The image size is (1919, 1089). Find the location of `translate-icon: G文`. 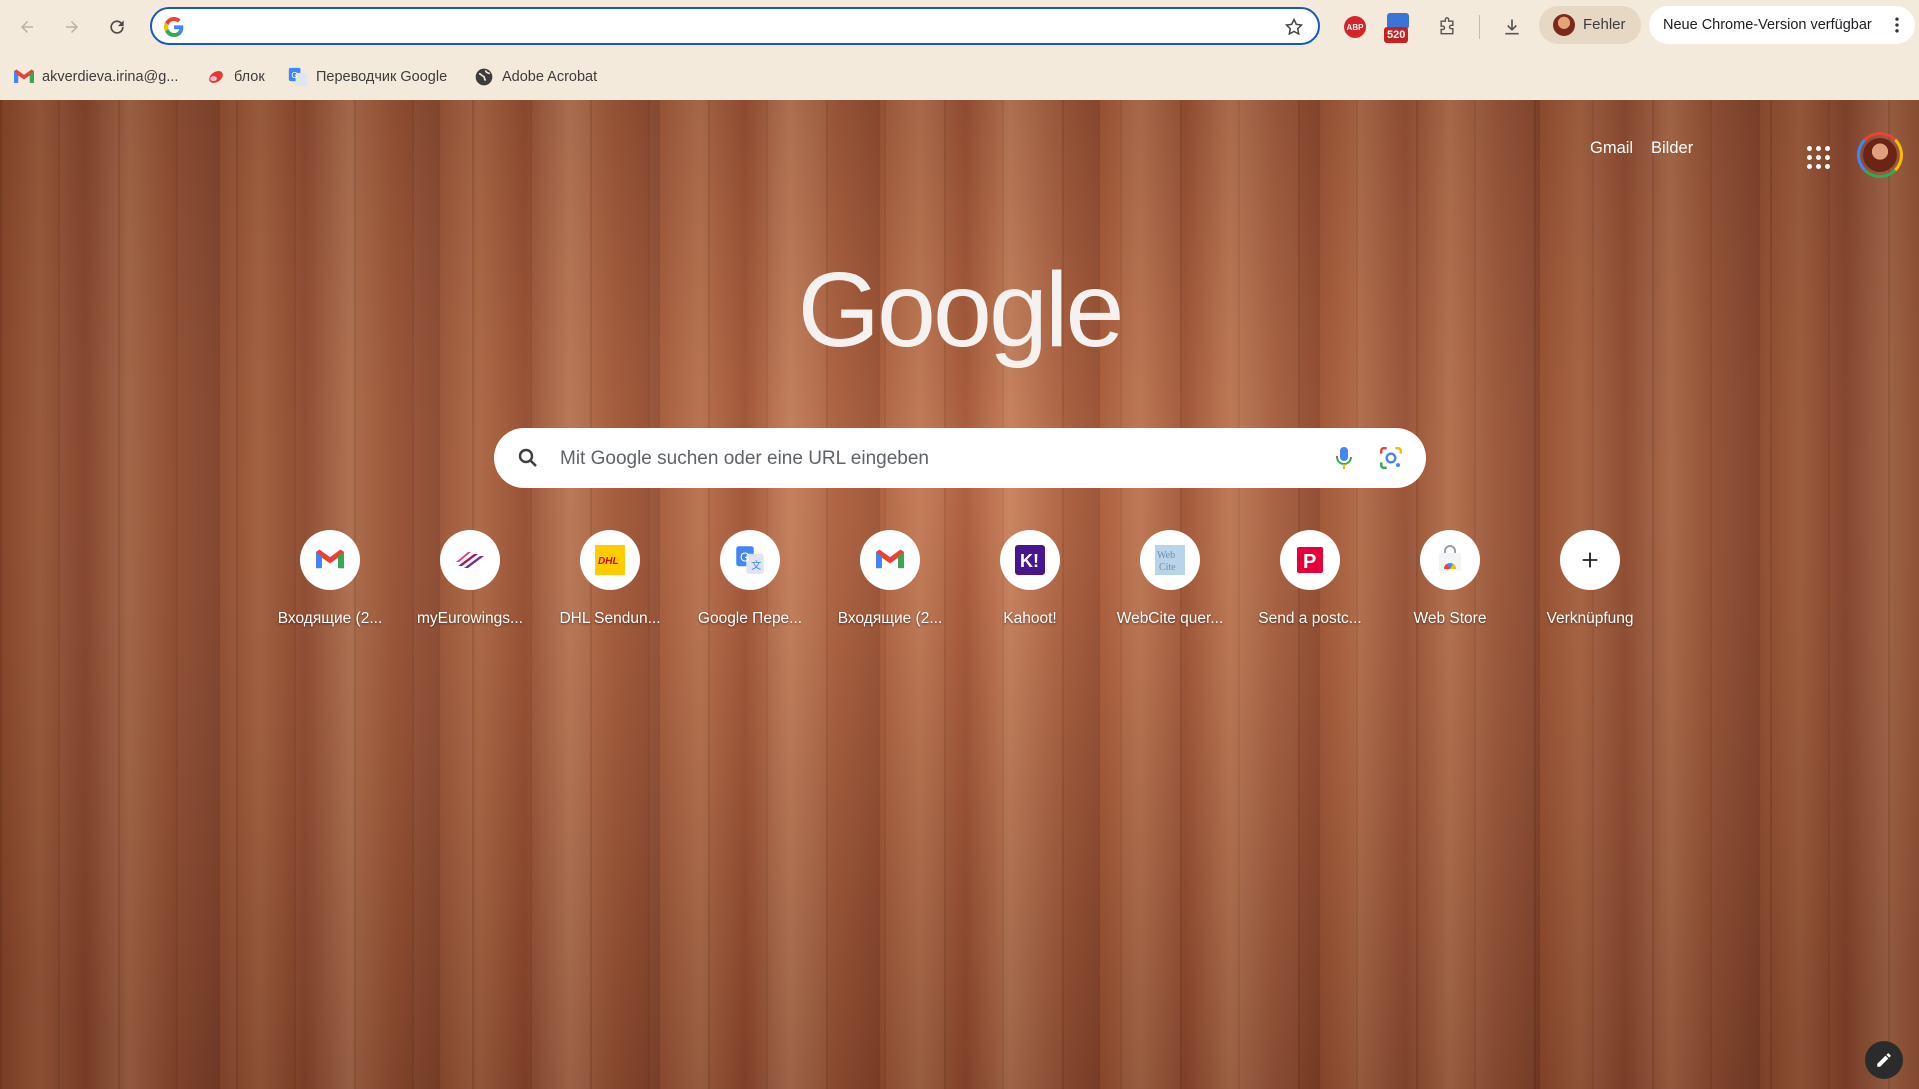

translate-icon: G文 is located at coordinates (750, 560).